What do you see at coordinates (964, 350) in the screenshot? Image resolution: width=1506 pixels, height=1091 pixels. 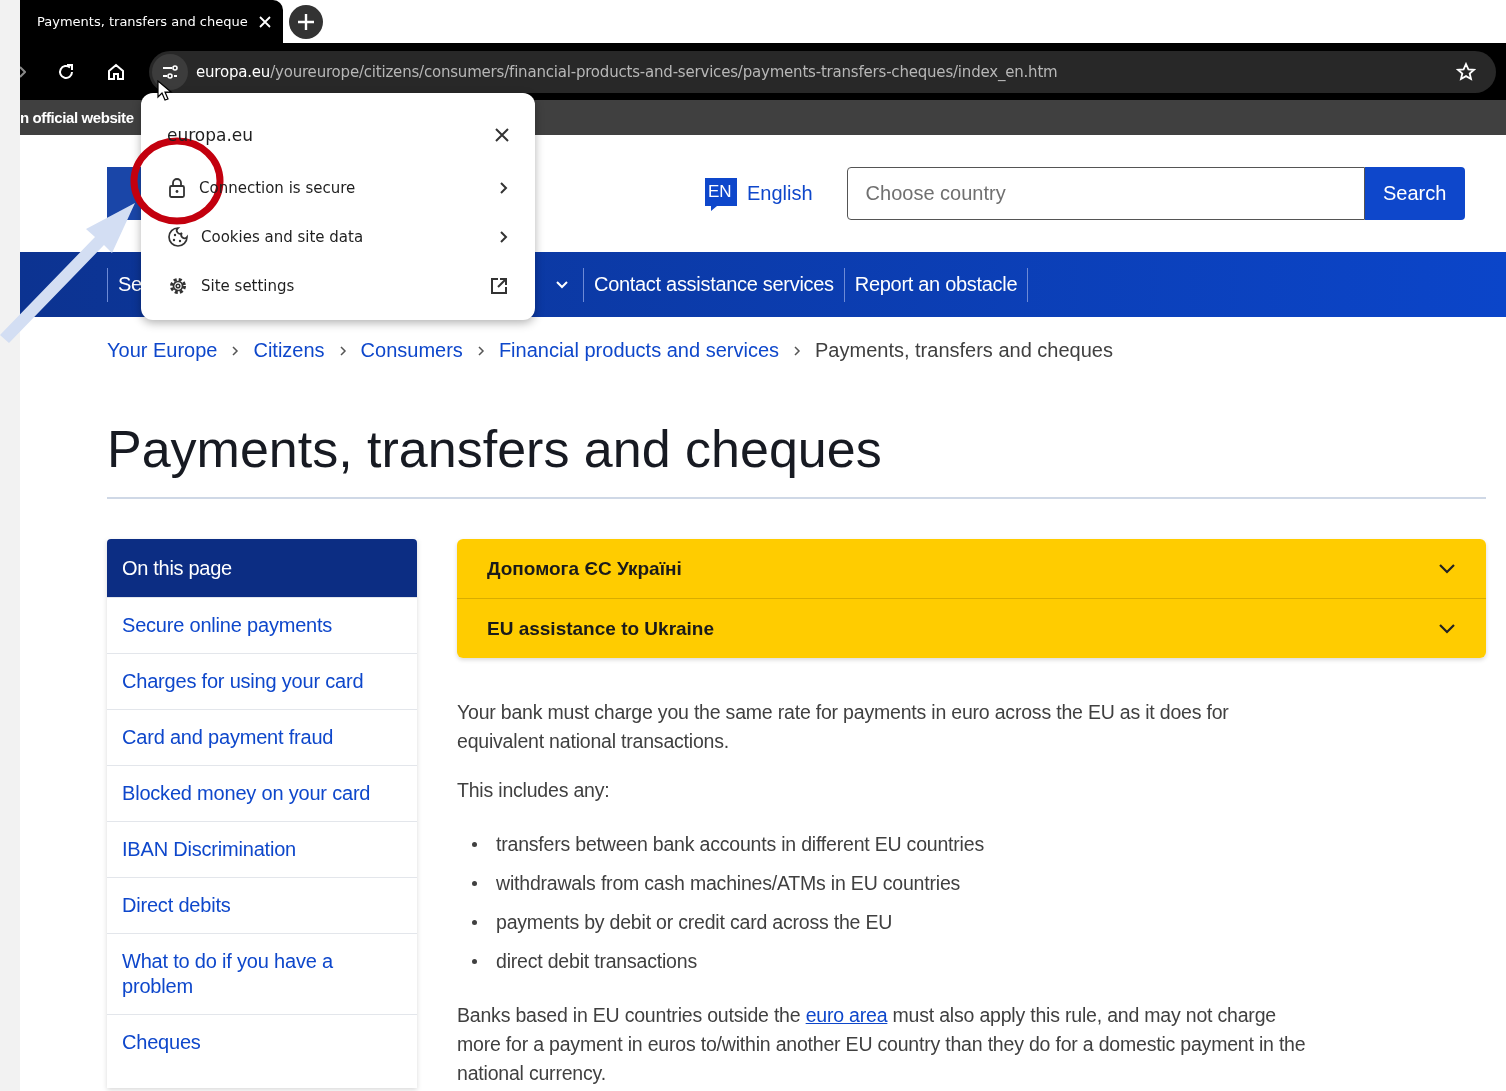 I see `breadcrumb-current: Payments, transfers and cheques` at bounding box center [964, 350].